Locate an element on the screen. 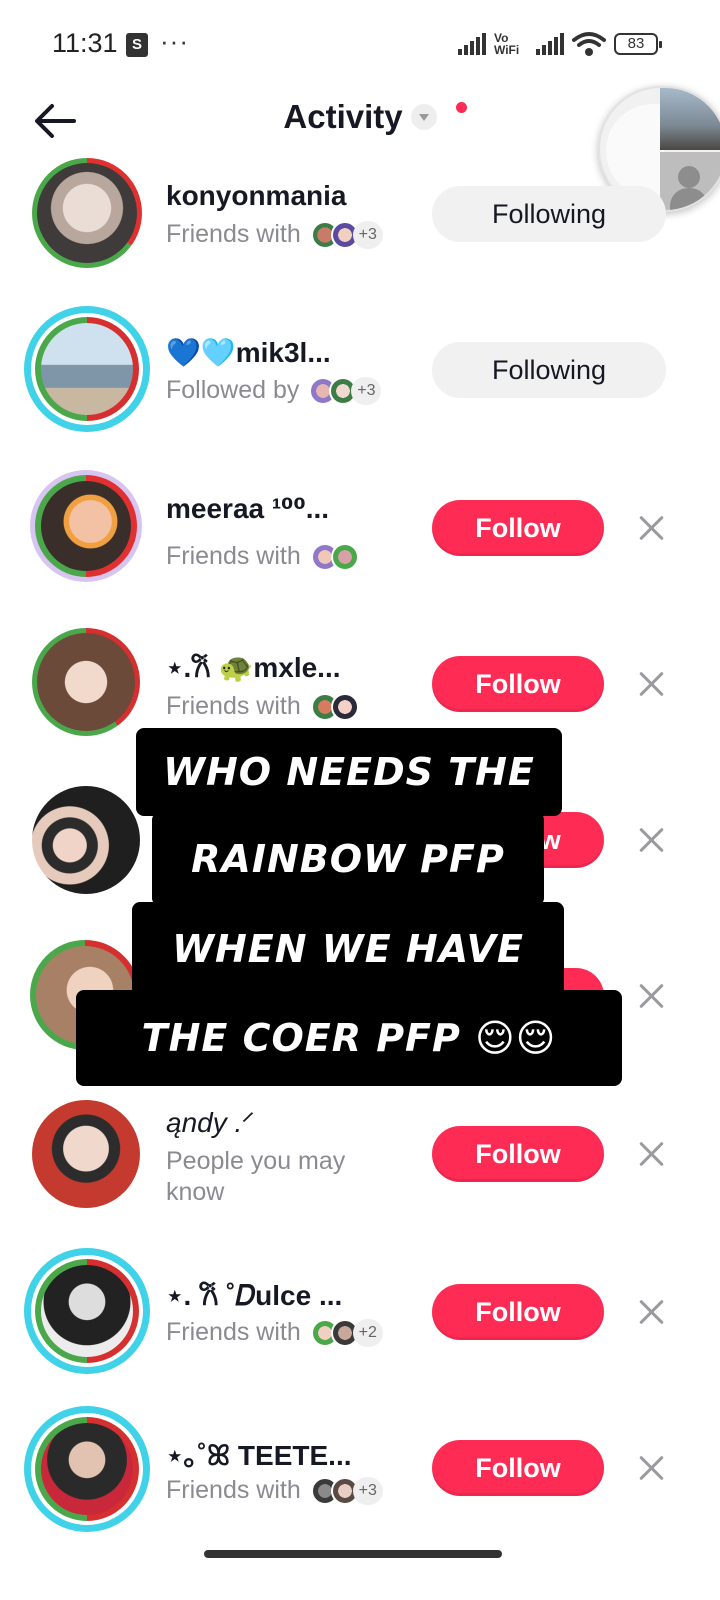 The image size is (720, 1600). list-item: ąndy .ᐟ People you may know Follow is located at coordinates (360, 1161).